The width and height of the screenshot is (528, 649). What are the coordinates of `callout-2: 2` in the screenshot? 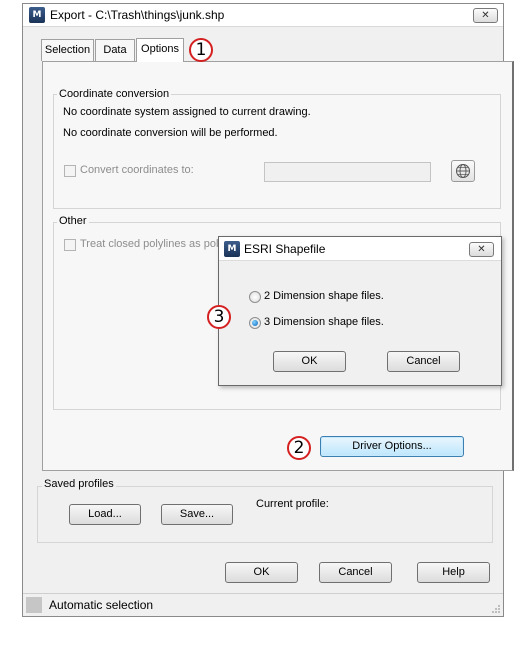 It's located at (299, 448).